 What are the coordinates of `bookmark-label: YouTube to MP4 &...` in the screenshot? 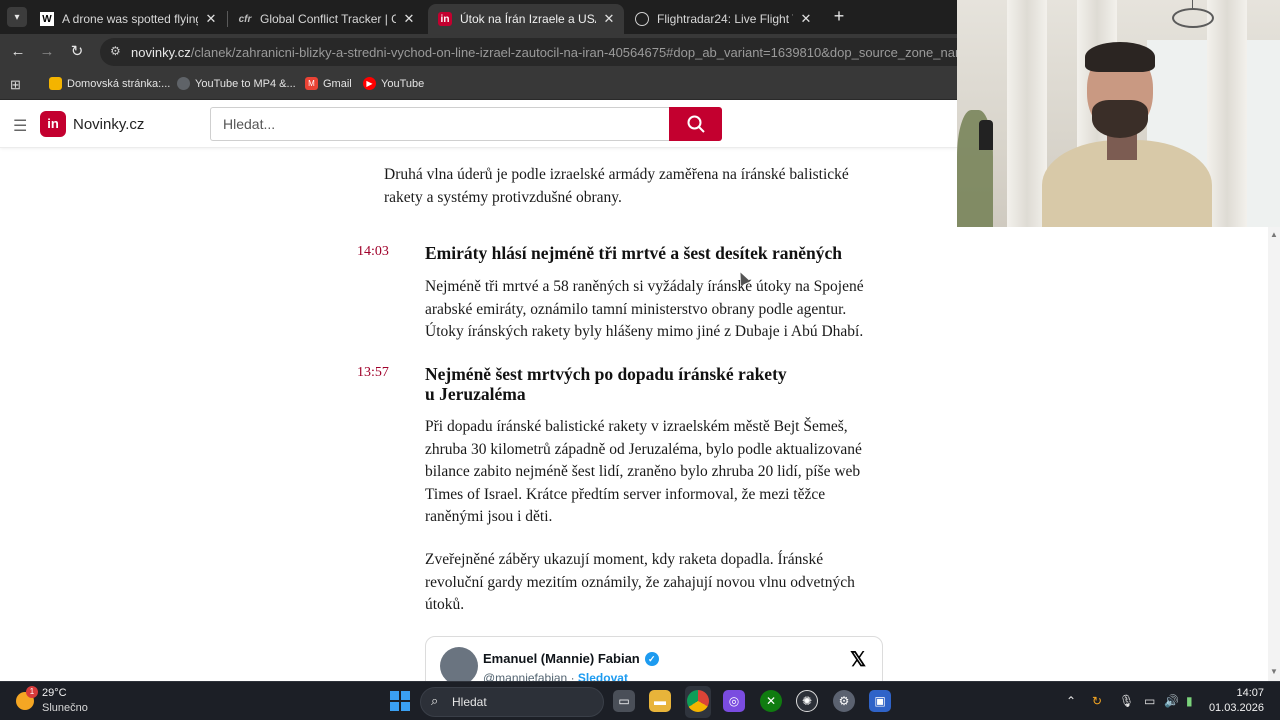 It's located at (245, 83).